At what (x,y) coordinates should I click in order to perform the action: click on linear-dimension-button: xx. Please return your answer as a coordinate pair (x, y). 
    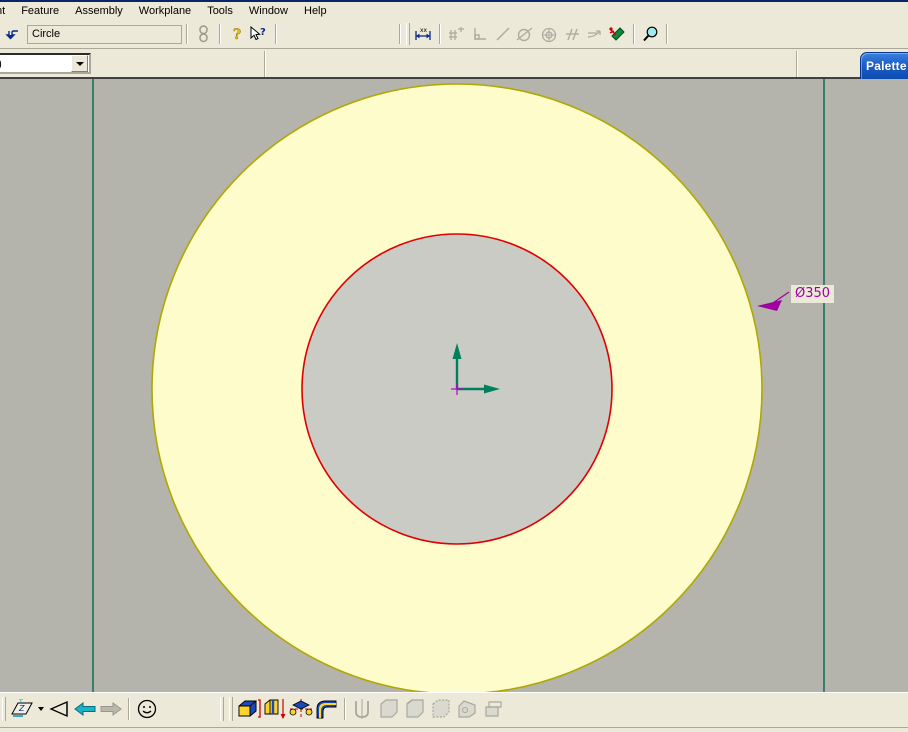
    Looking at the image, I should click on (423, 34).